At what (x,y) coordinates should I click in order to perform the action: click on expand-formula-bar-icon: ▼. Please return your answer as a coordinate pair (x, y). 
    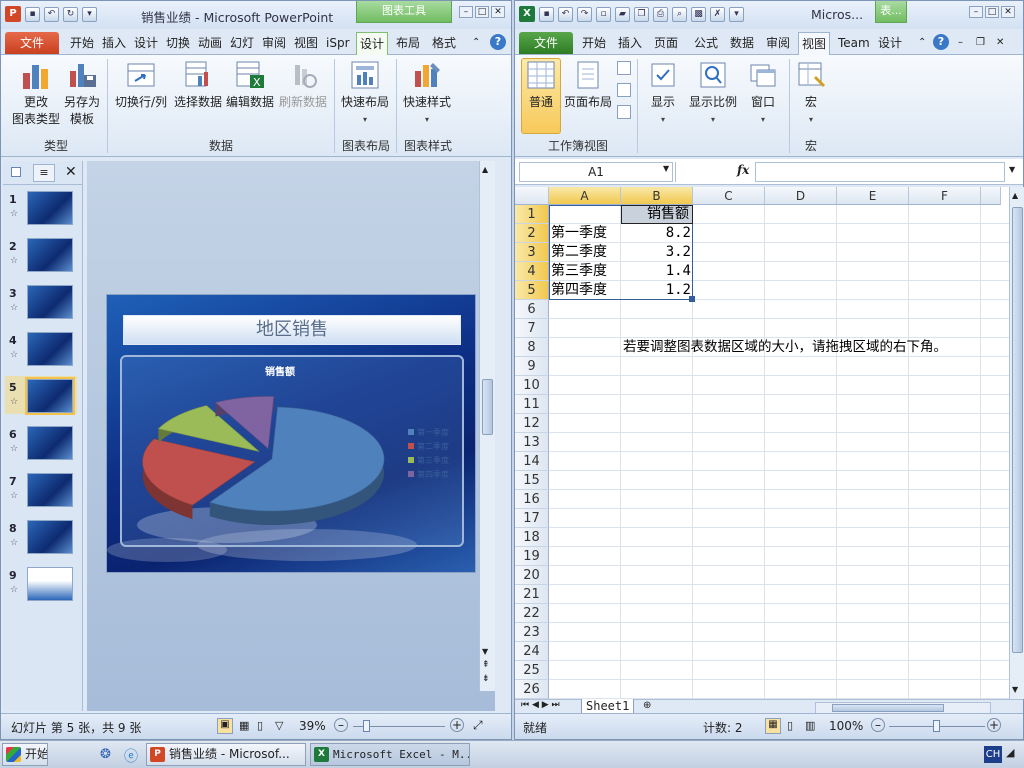
    Looking at the image, I should click on (1012, 169).